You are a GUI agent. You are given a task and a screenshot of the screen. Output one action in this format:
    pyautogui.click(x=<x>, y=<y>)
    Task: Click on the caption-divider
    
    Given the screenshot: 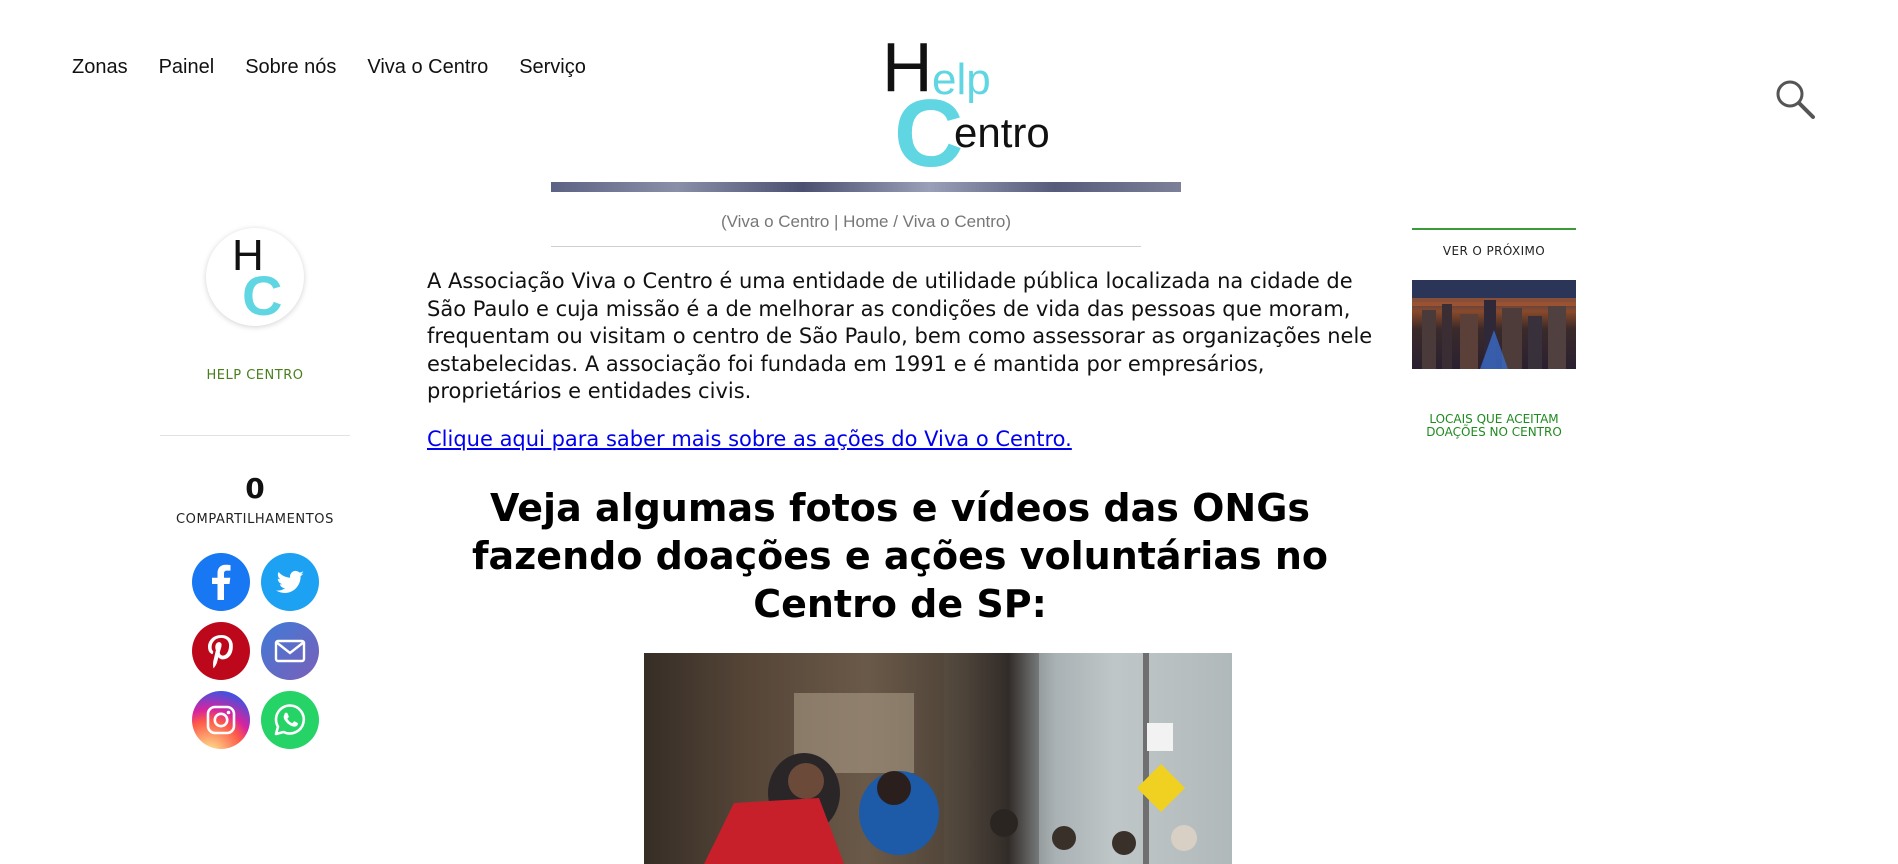 What is the action you would take?
    pyautogui.click(x=846, y=246)
    